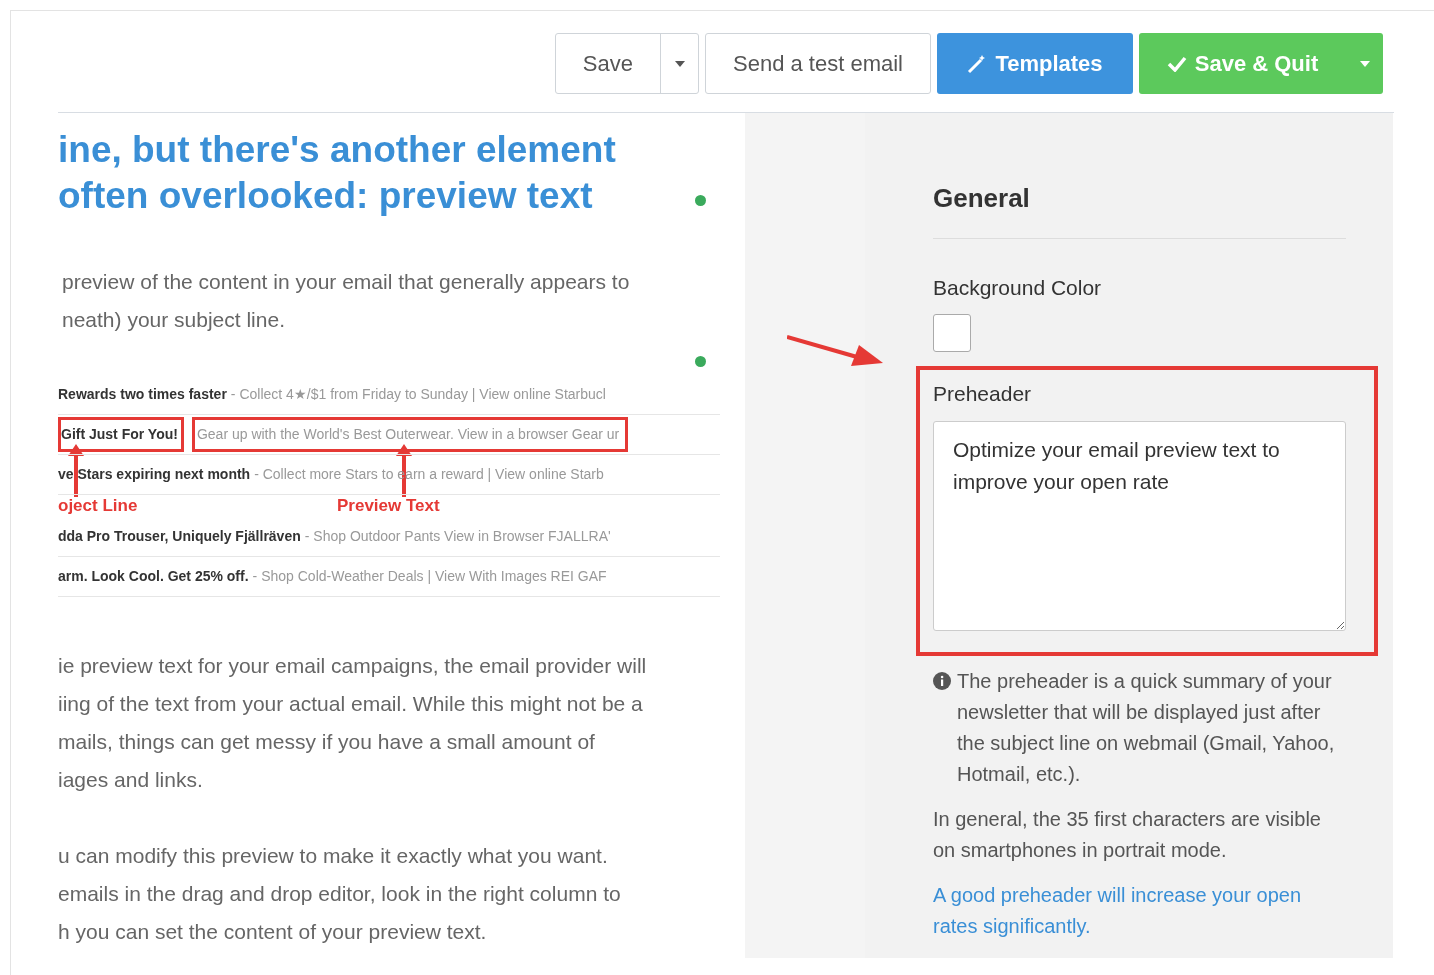 The width and height of the screenshot is (1434, 975). I want to click on body-text: u can modify this preview to make it exactly what you want., so click(333, 856).